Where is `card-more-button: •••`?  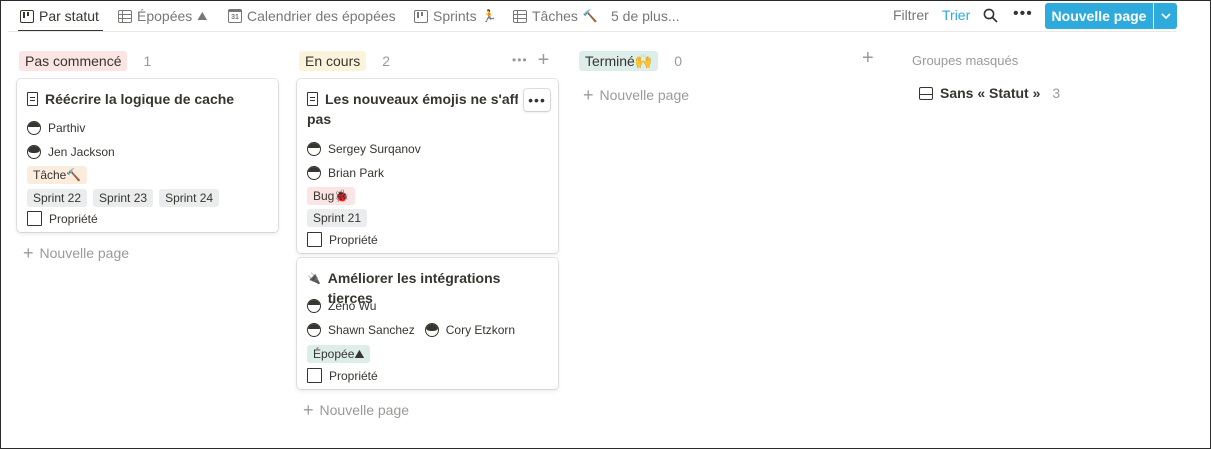 card-more-button: ••• is located at coordinates (537, 100).